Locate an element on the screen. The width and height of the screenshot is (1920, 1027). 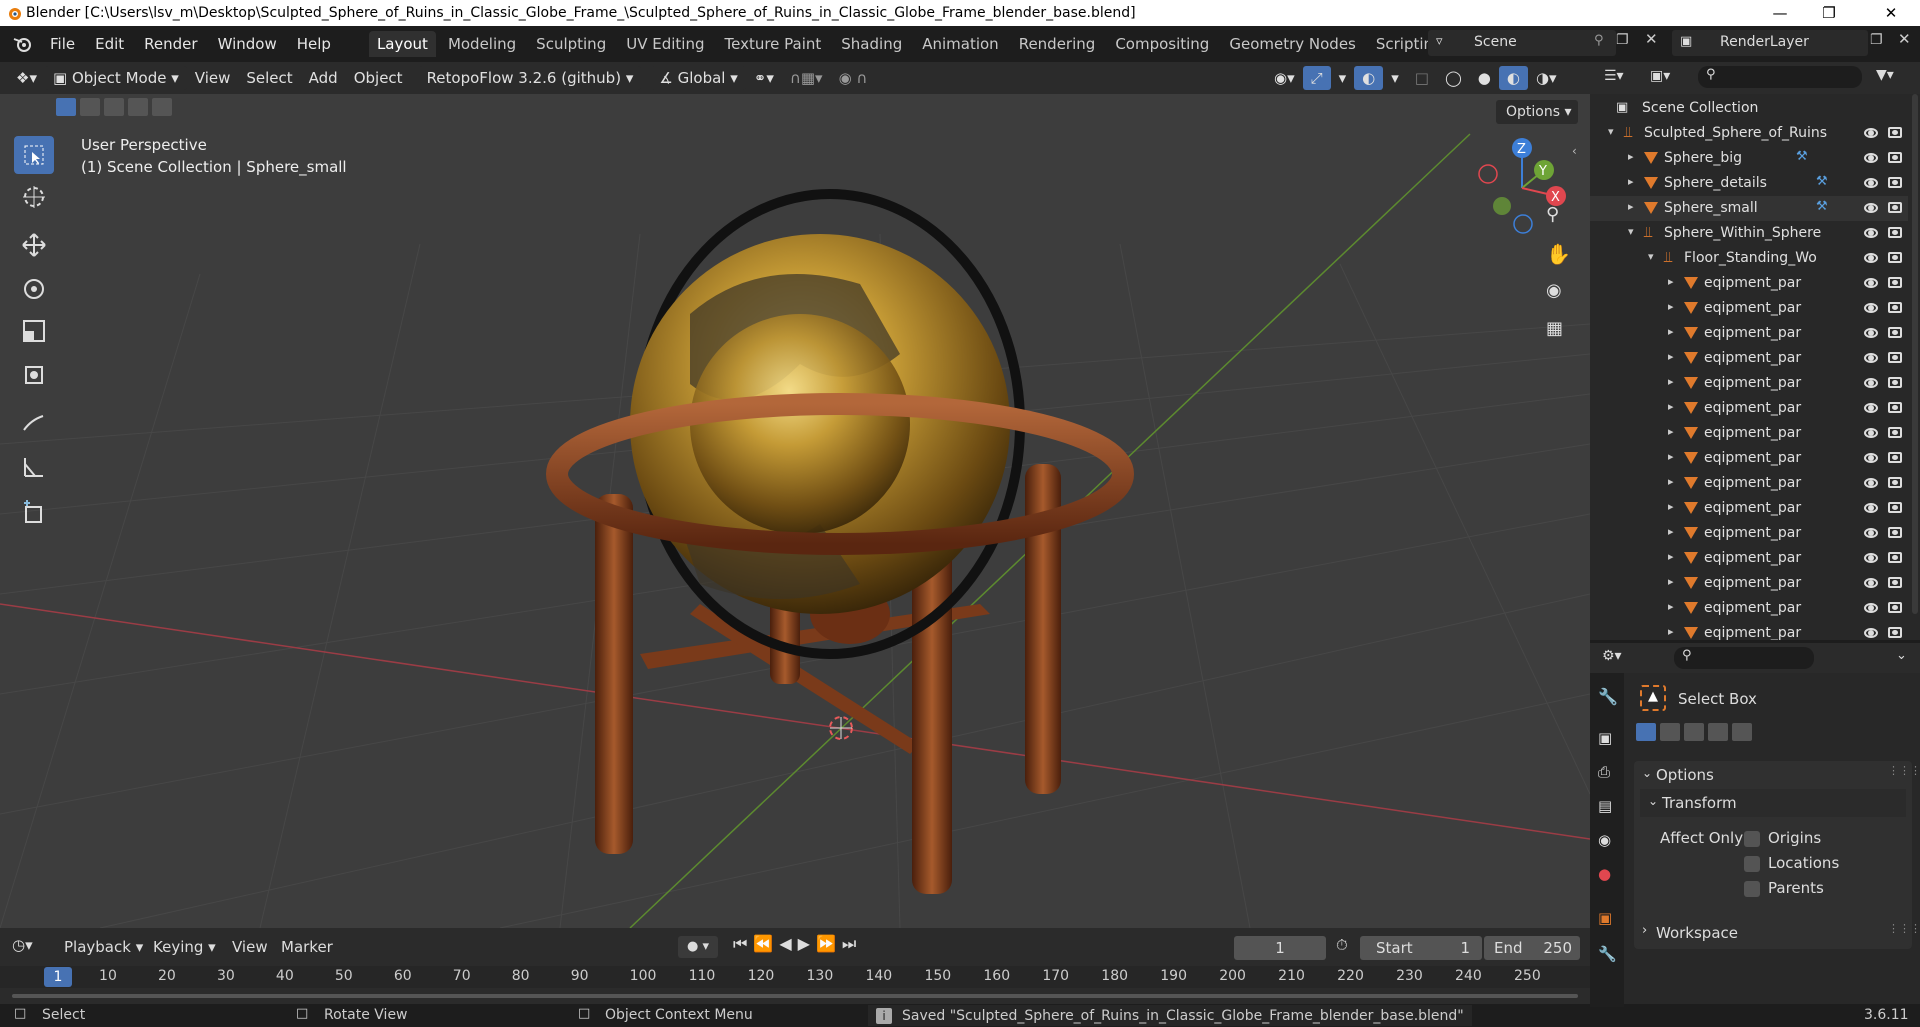
start-frame-field: Start 1 is located at coordinates (1421, 948).